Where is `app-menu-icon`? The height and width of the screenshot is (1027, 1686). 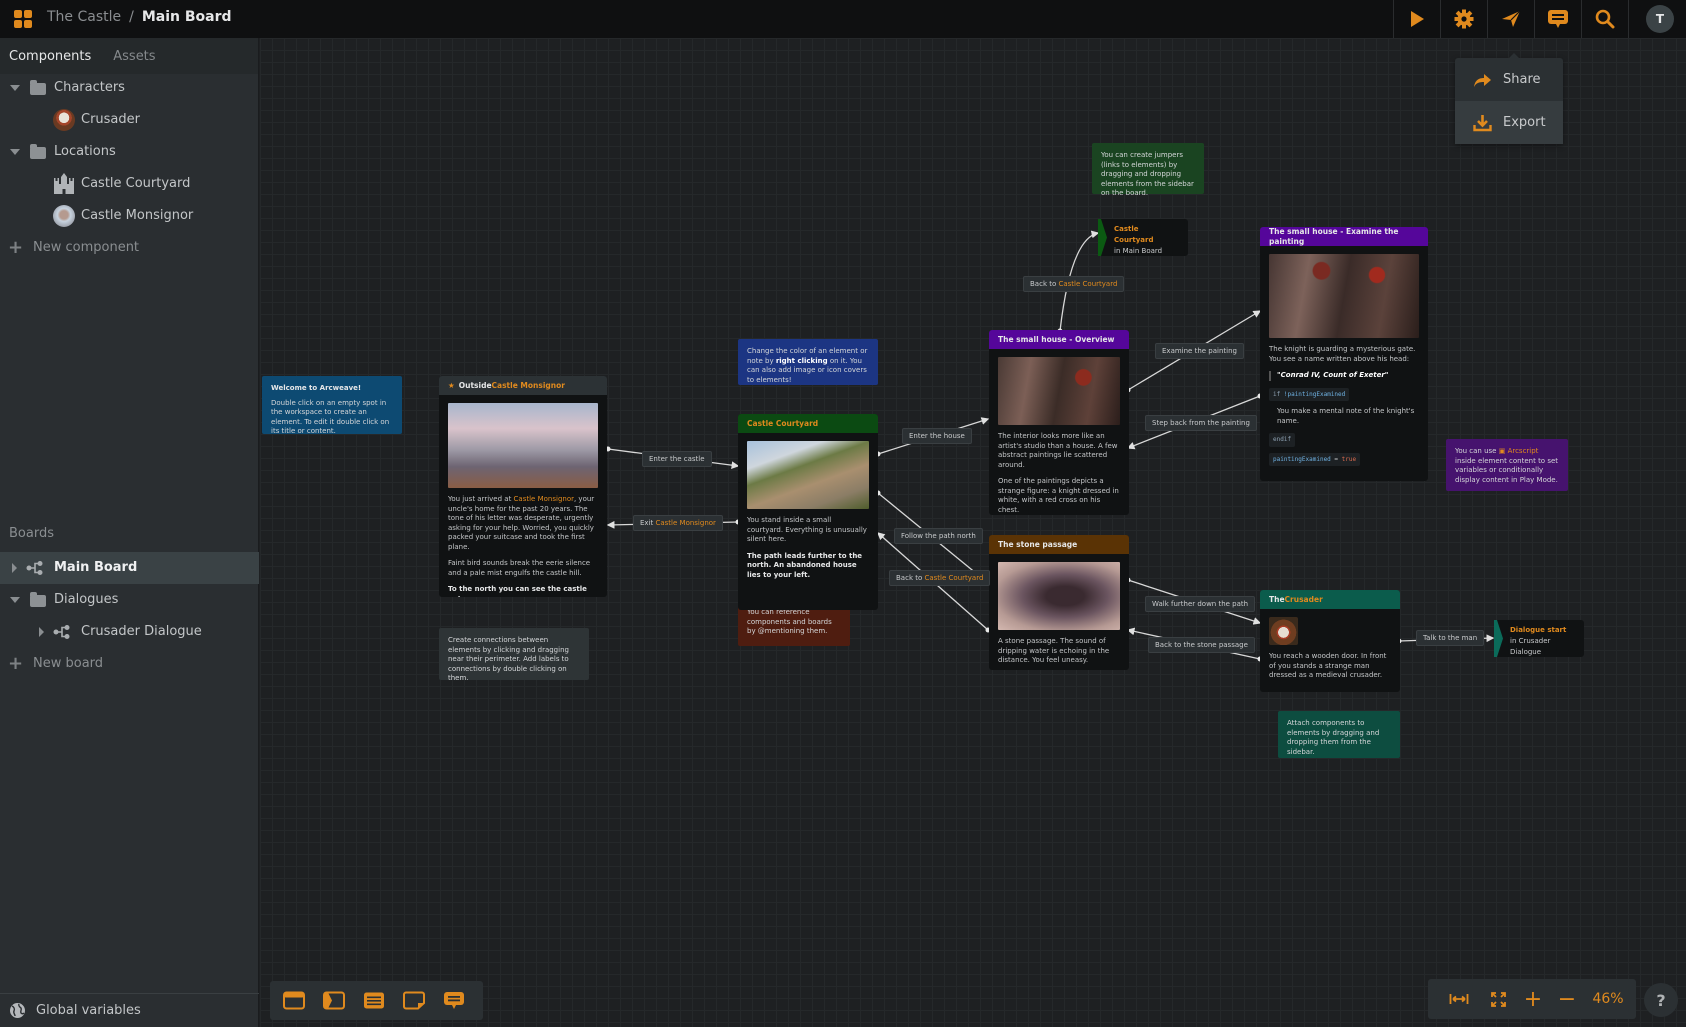
app-menu-icon is located at coordinates (23, 19).